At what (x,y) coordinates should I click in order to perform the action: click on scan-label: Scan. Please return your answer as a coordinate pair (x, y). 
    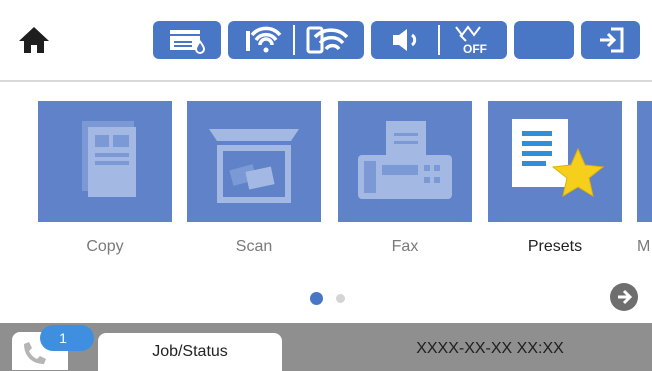
    Looking at the image, I should click on (254, 246).